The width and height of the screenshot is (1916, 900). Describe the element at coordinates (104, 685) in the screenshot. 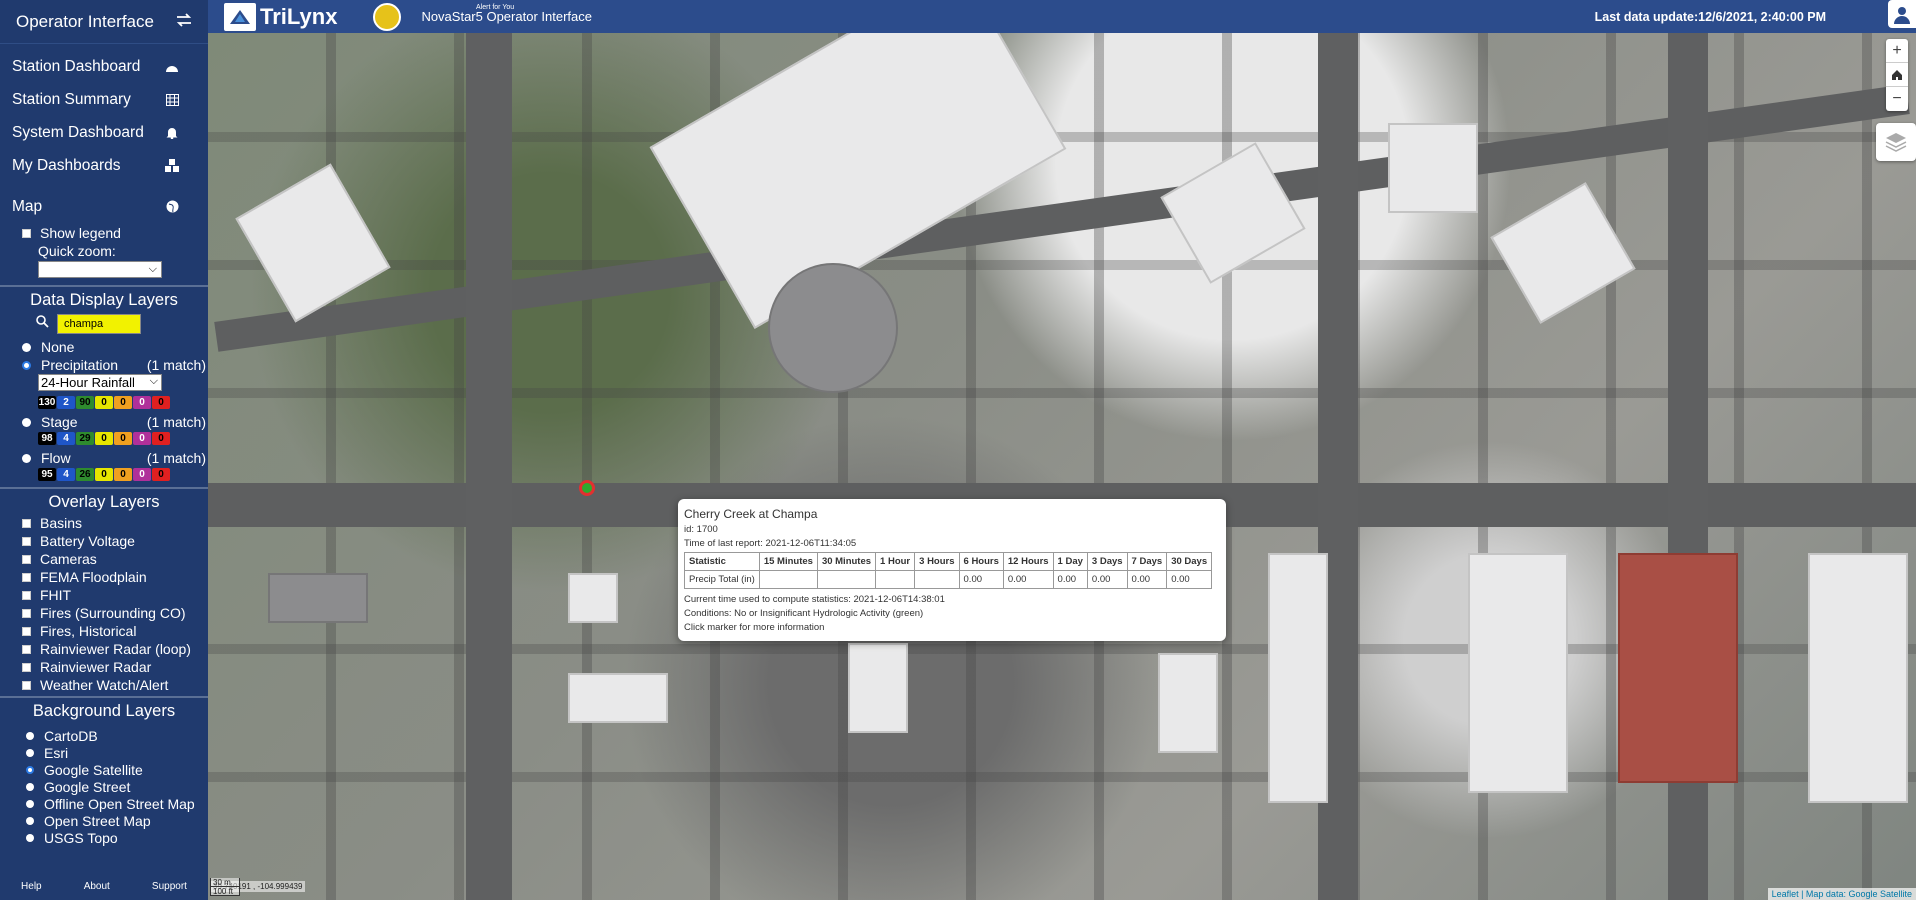

I see `overlay-item: Weather Watch/Alert` at that location.